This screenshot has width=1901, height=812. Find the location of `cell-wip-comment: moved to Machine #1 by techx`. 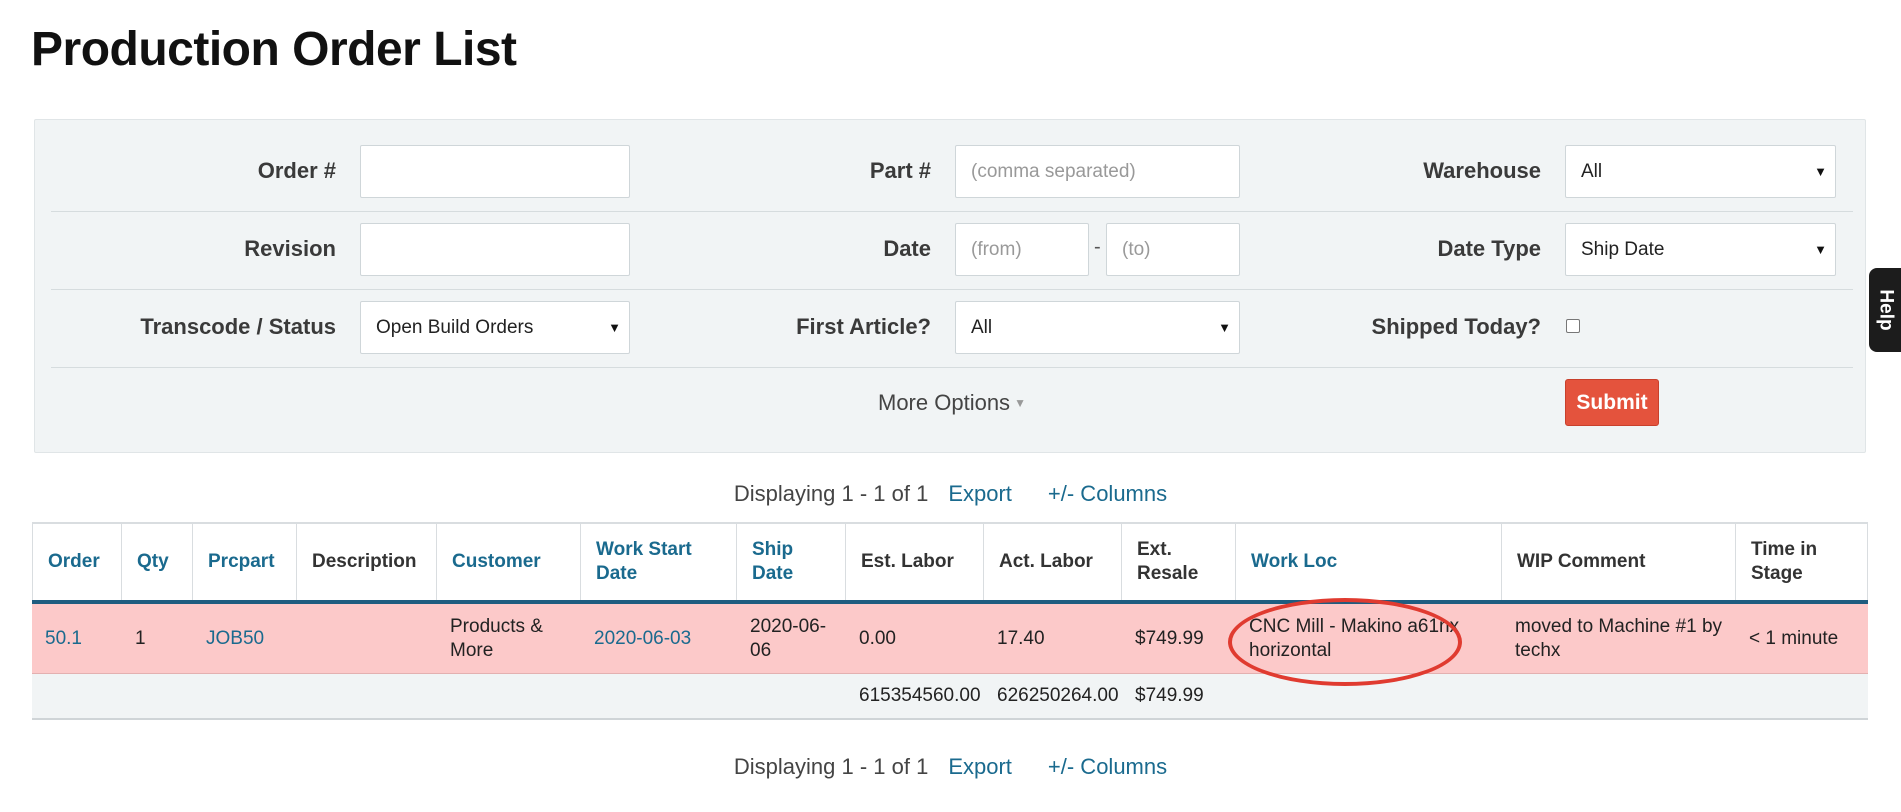

cell-wip-comment: moved to Machine #1 by techx is located at coordinates (1619, 638).